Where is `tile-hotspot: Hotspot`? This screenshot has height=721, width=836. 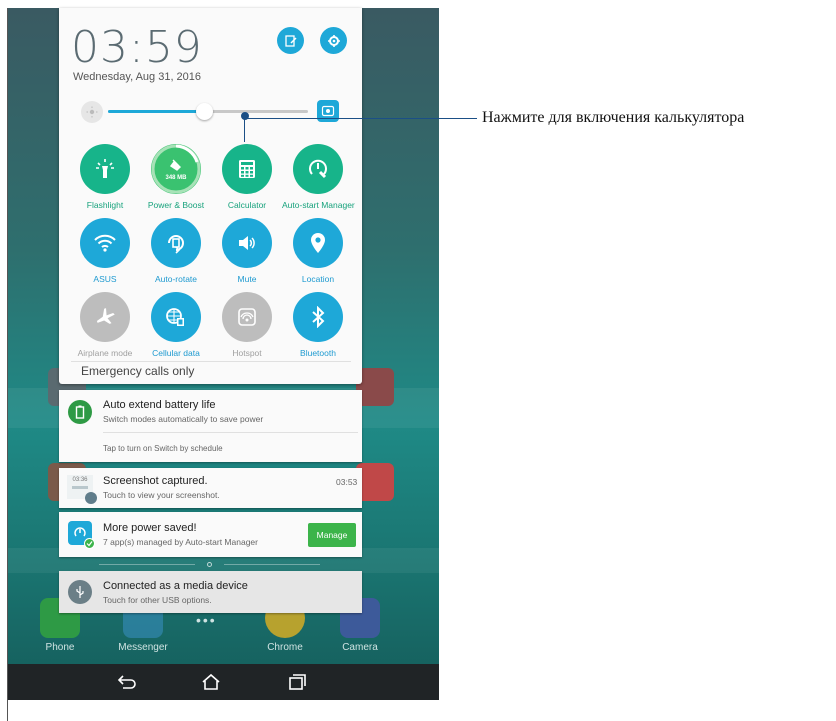
tile-hotspot: Hotspot is located at coordinates (247, 325).